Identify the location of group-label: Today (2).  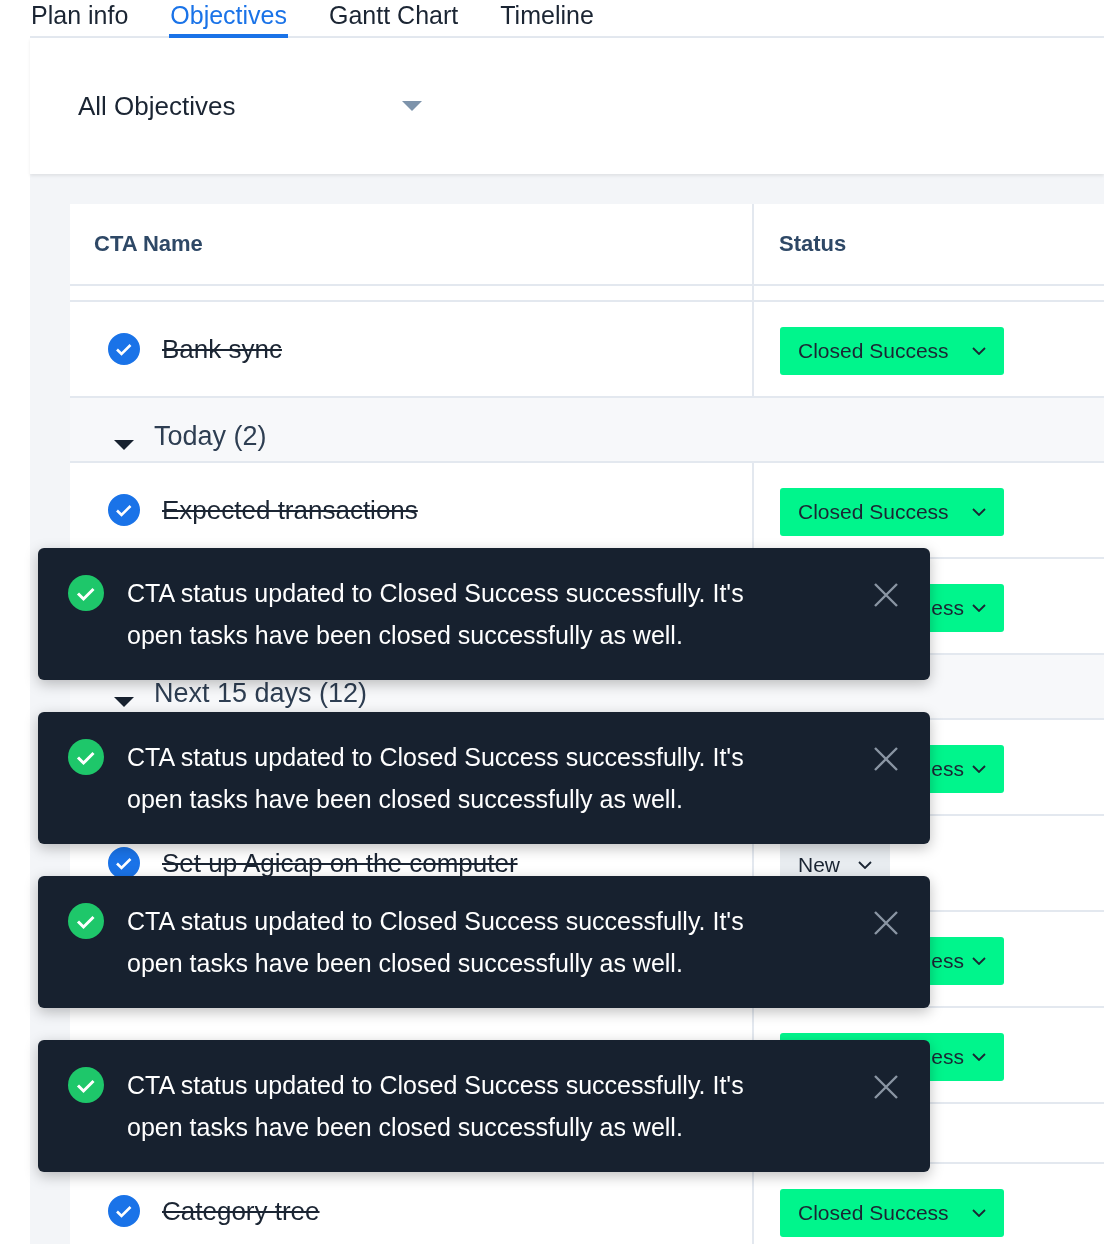
(210, 436).